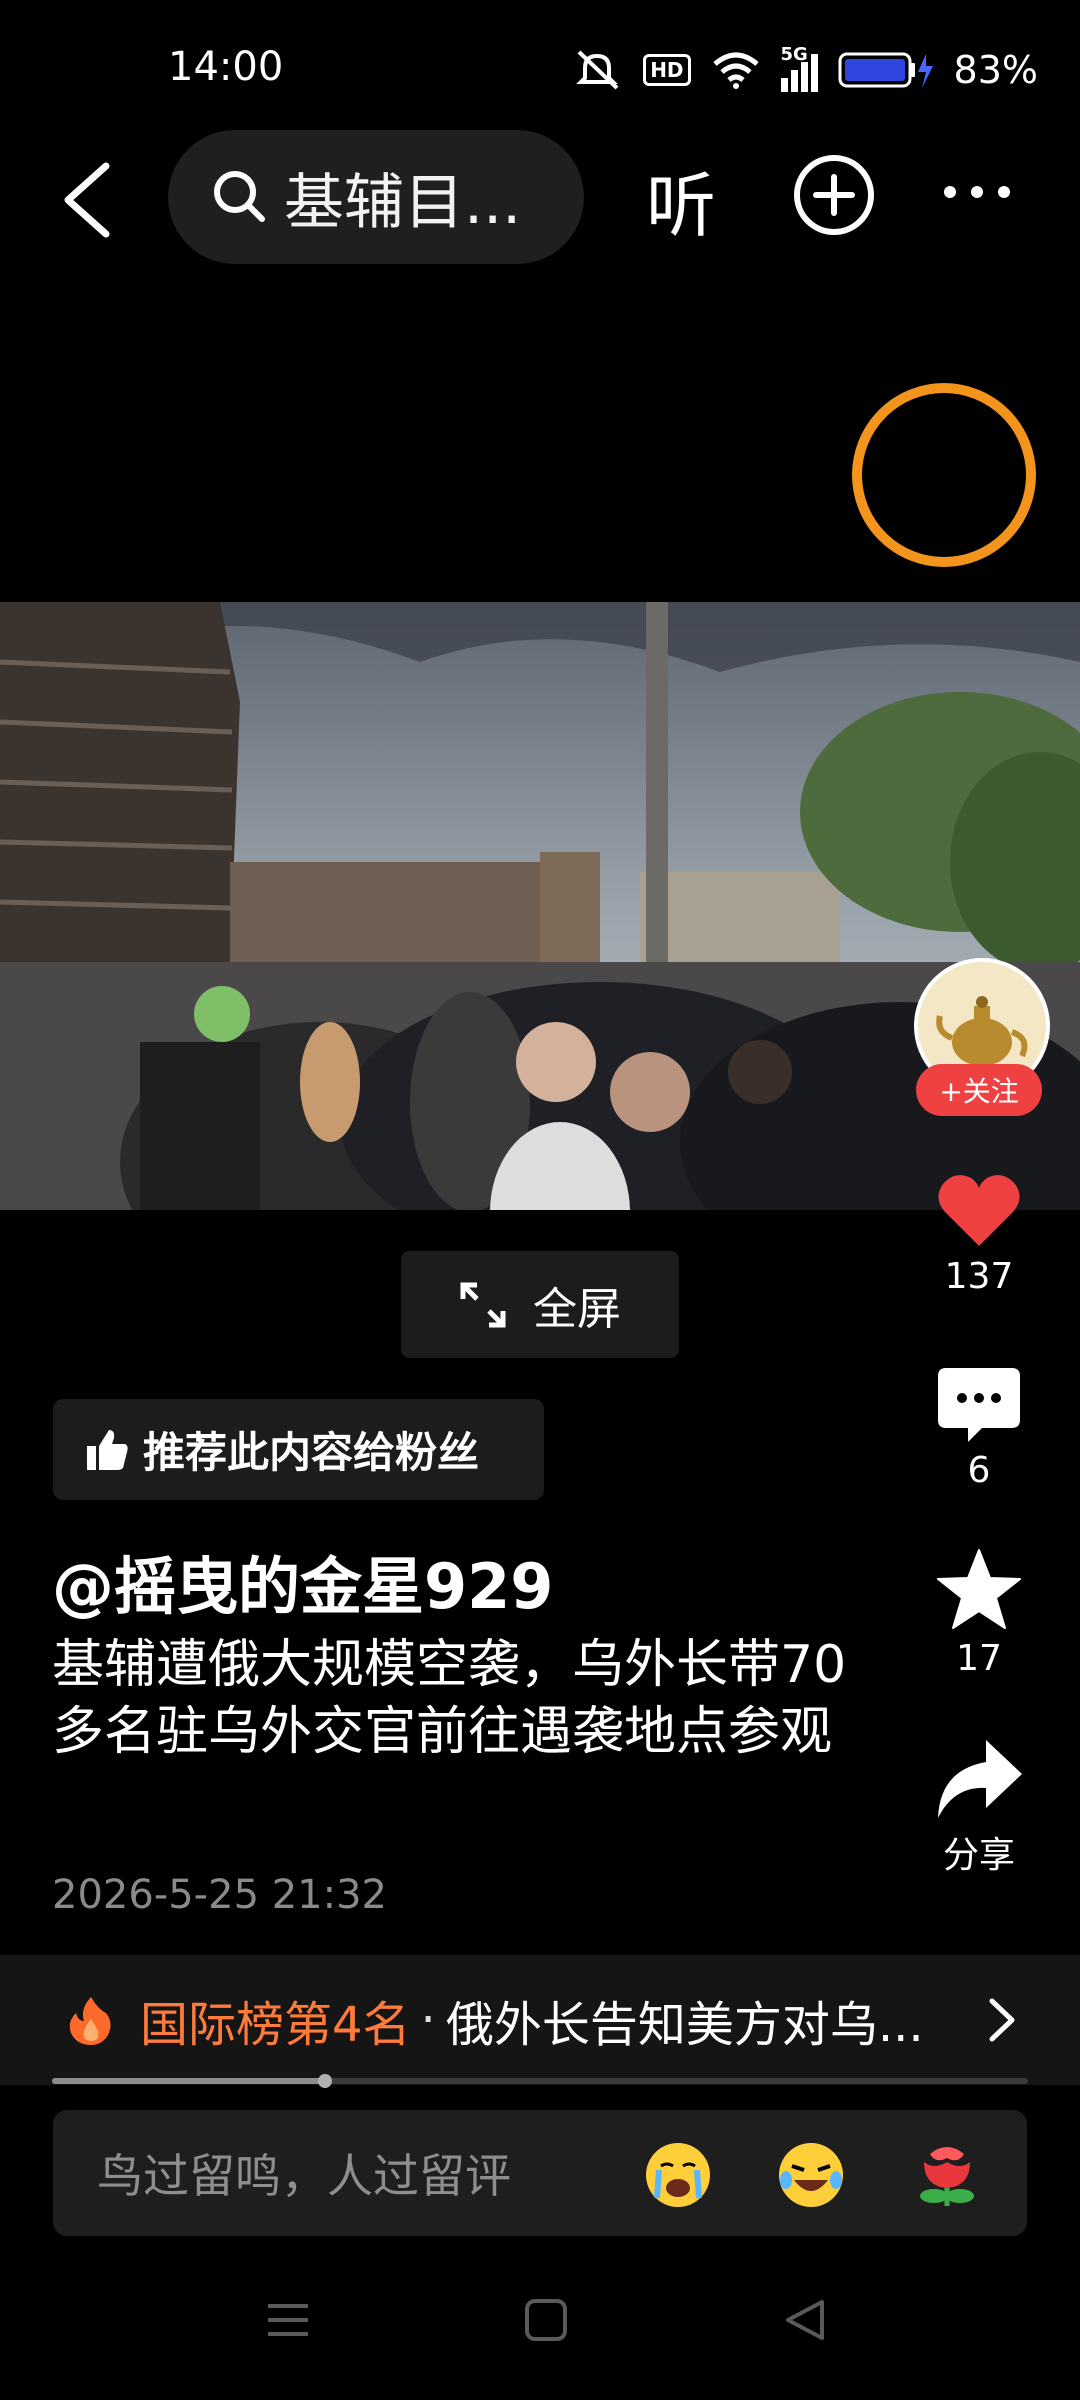  I want to click on video-progress-knob, so click(325, 2081).